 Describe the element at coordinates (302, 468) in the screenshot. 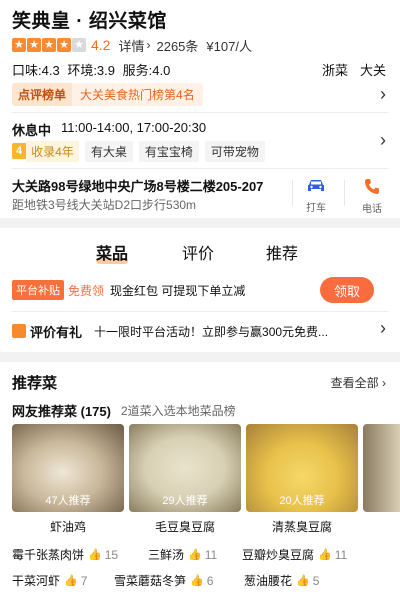

I see `dish-card: 20人推荐` at that location.